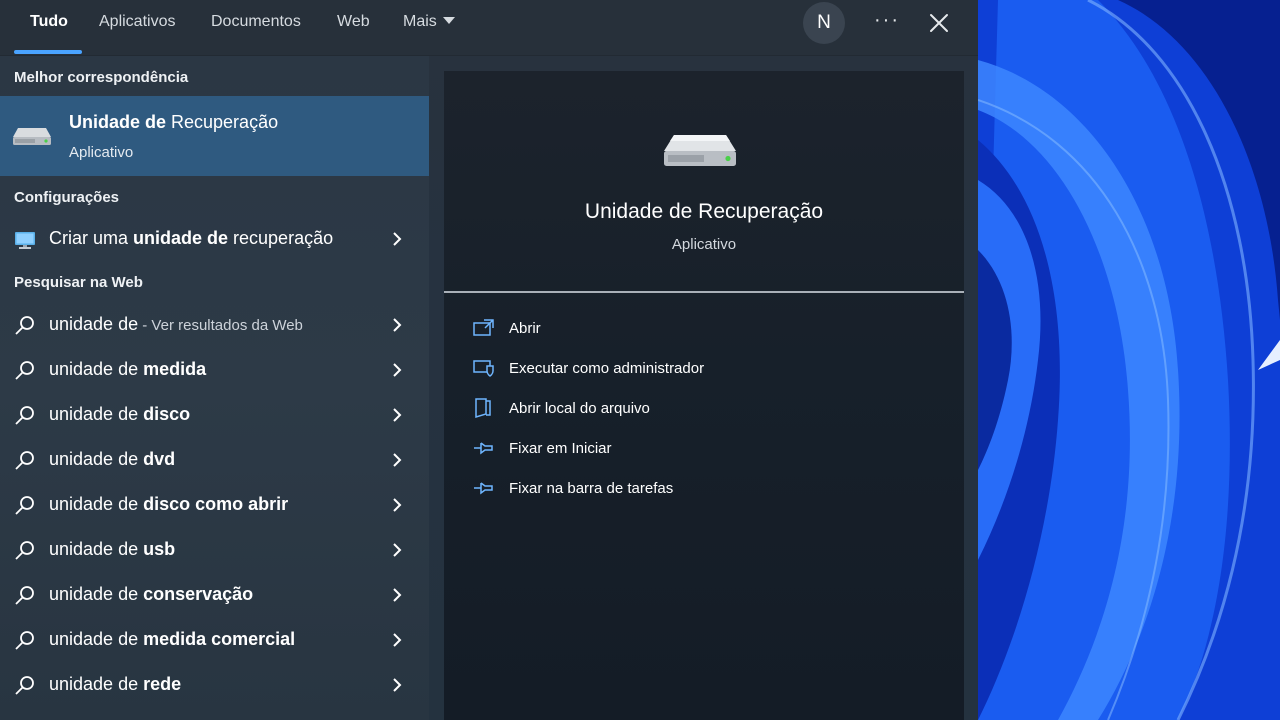  Describe the element at coordinates (214, 370) in the screenshot. I see `web-search-item: unidade de medida` at that location.